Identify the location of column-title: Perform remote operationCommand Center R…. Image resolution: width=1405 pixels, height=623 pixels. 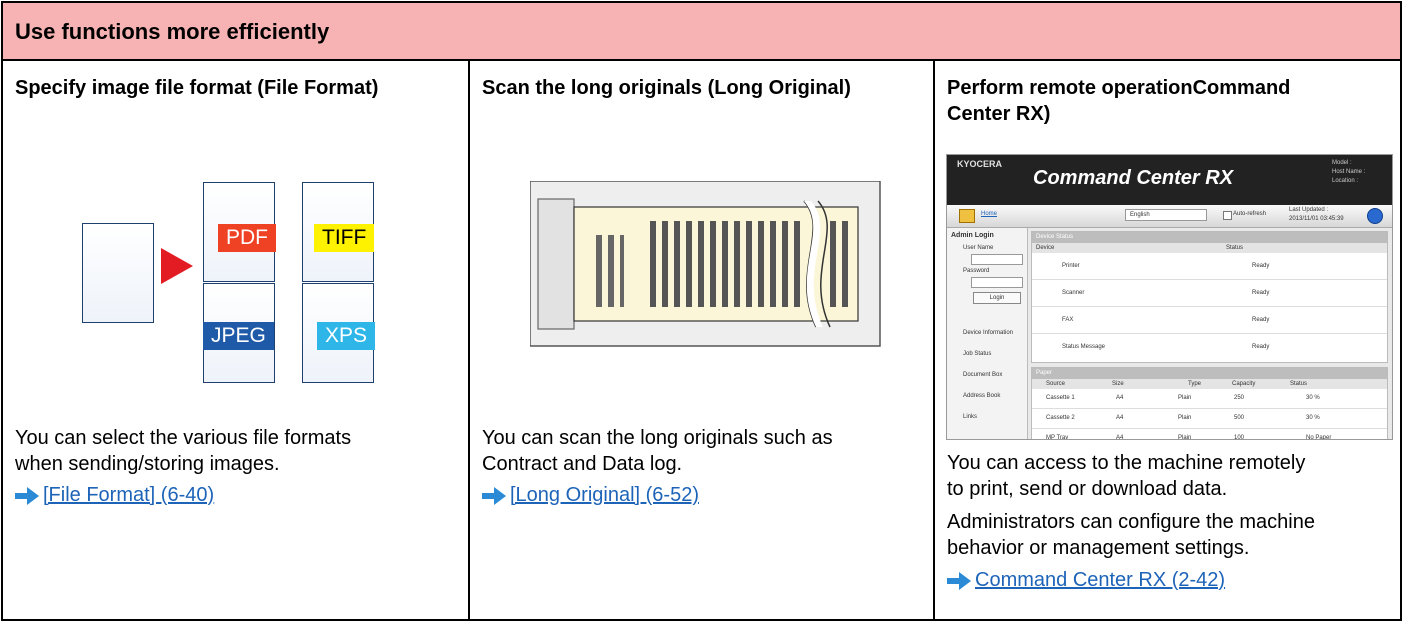
(1119, 101).